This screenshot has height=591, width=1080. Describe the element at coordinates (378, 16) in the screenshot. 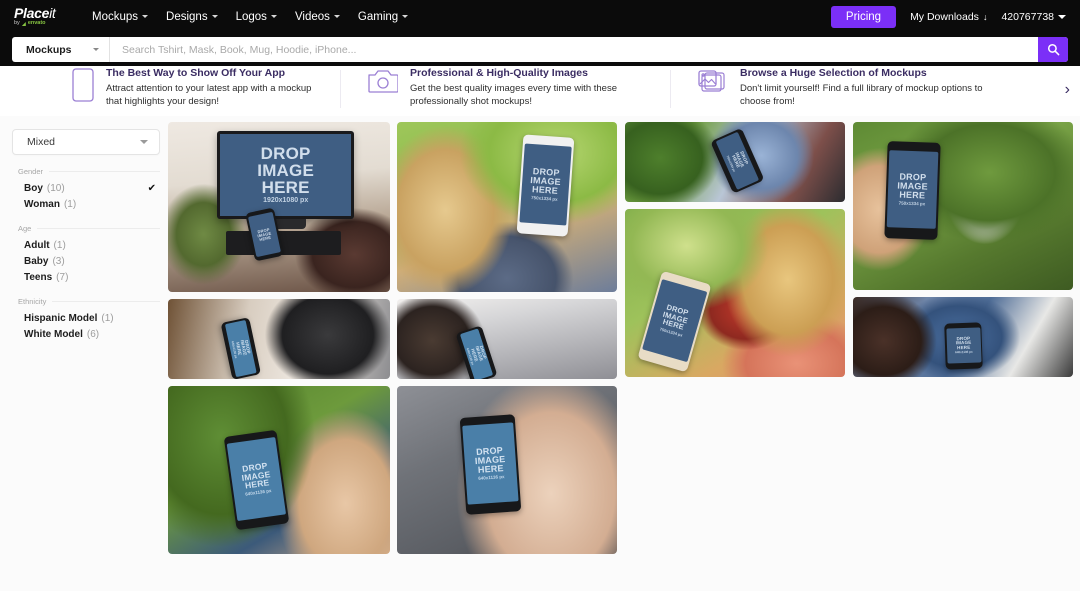

I see `nav-label: Gaming` at that location.